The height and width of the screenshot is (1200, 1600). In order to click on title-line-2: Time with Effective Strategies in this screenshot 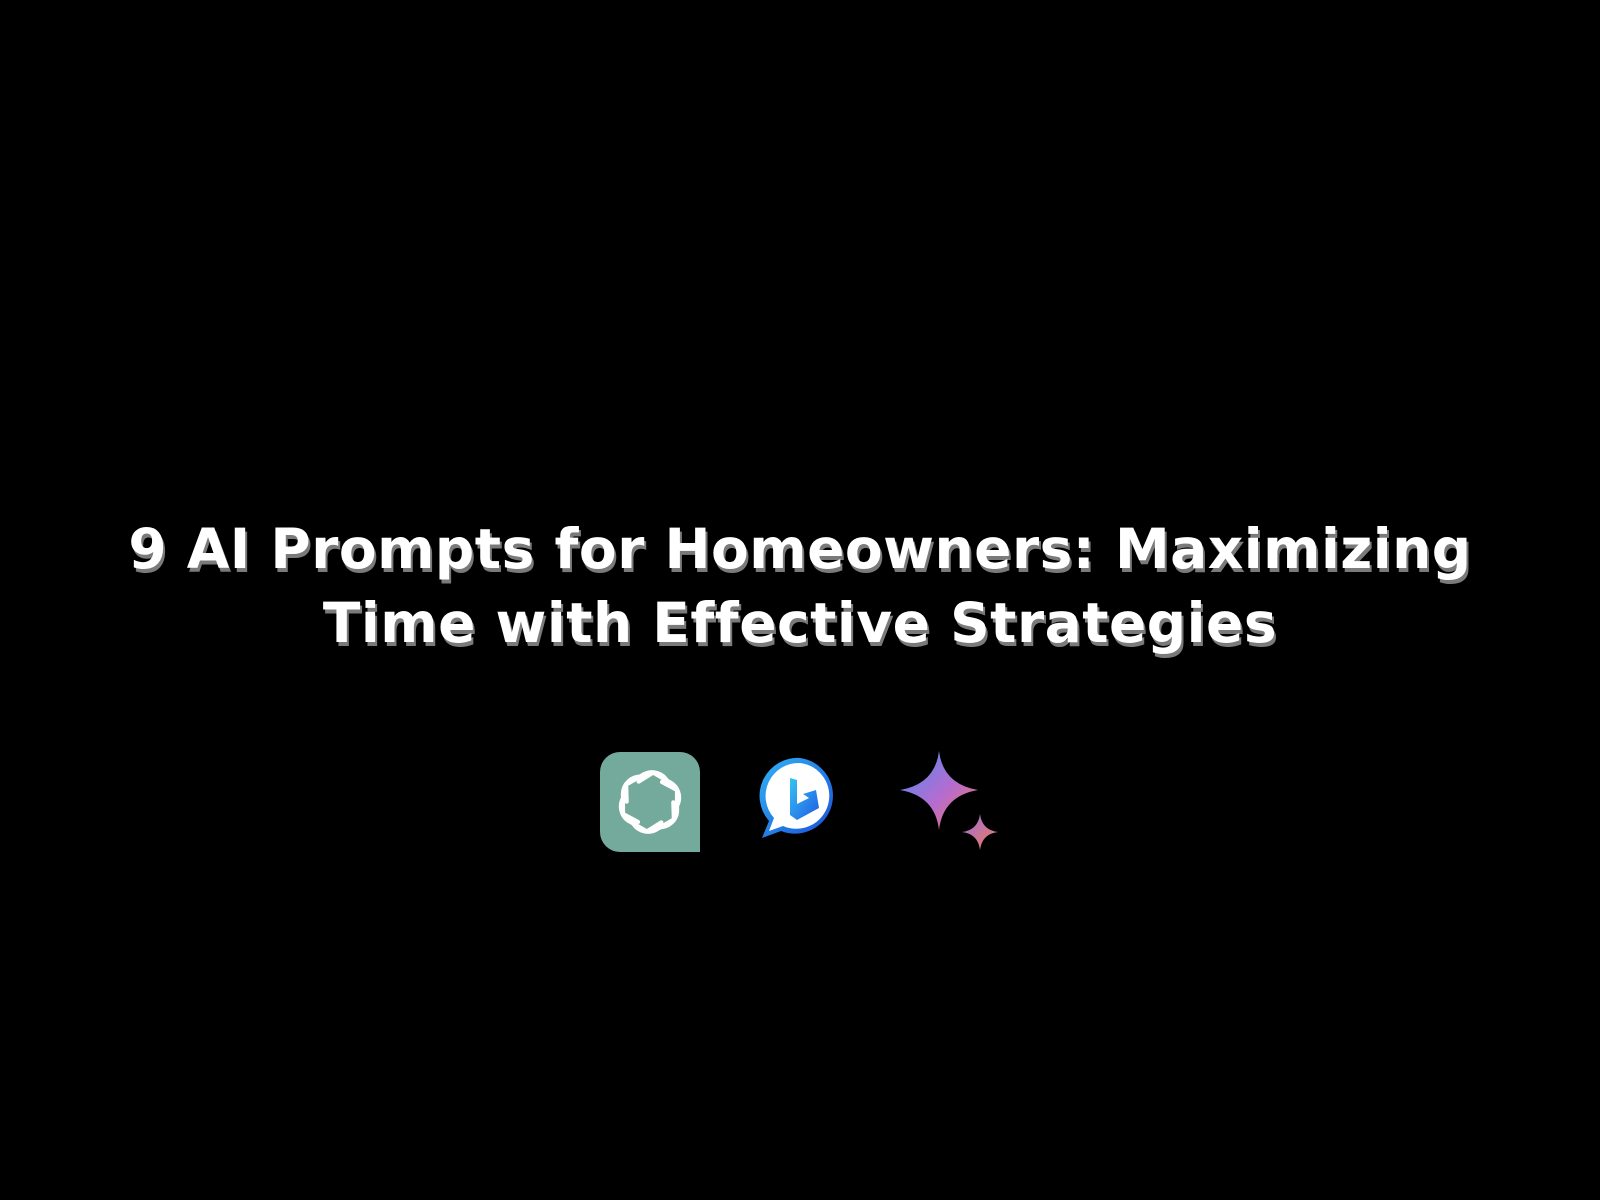, I will do `click(800, 623)`.